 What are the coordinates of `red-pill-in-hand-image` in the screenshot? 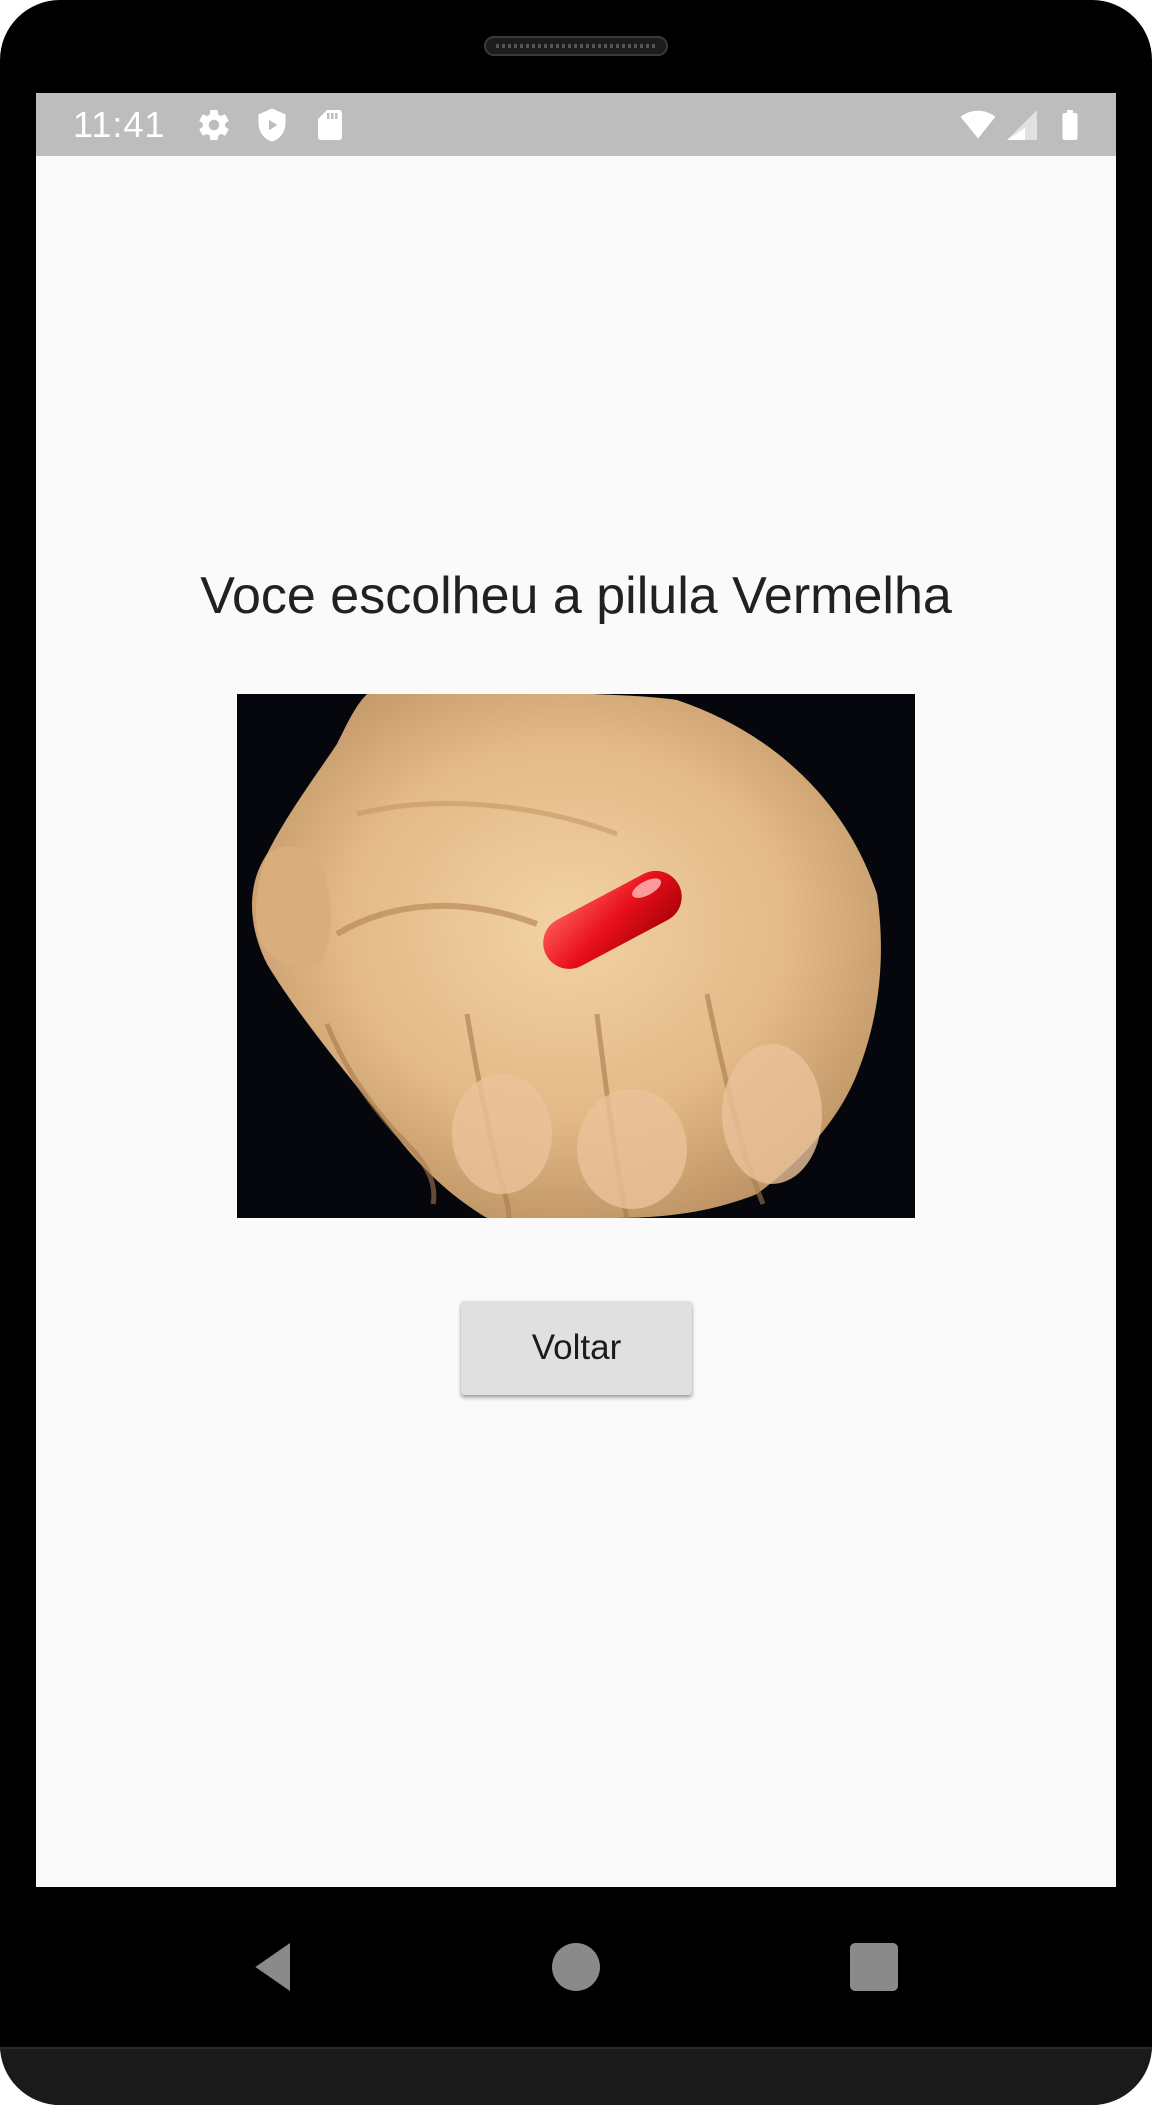 It's located at (576, 956).